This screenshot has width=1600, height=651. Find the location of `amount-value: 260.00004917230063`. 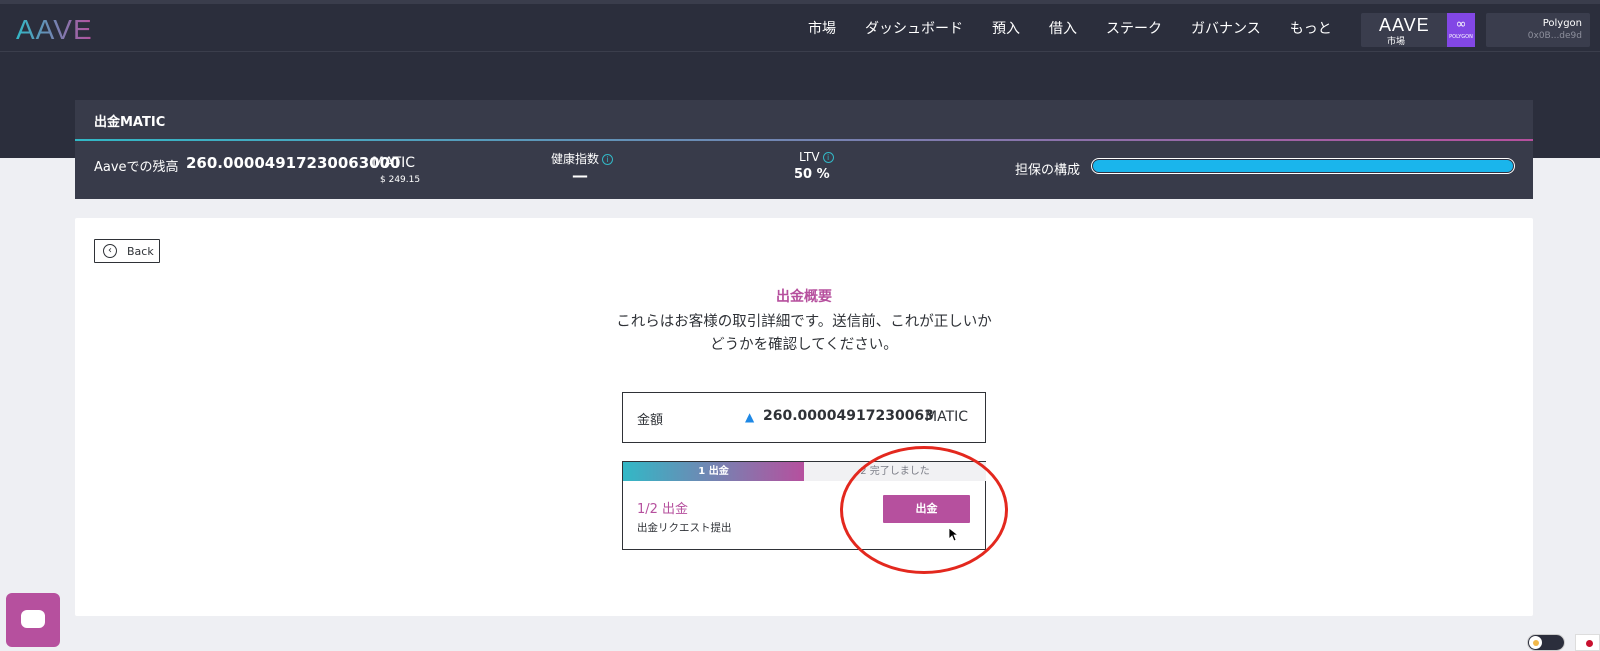

amount-value: 260.00004917230063 is located at coordinates (848, 416).